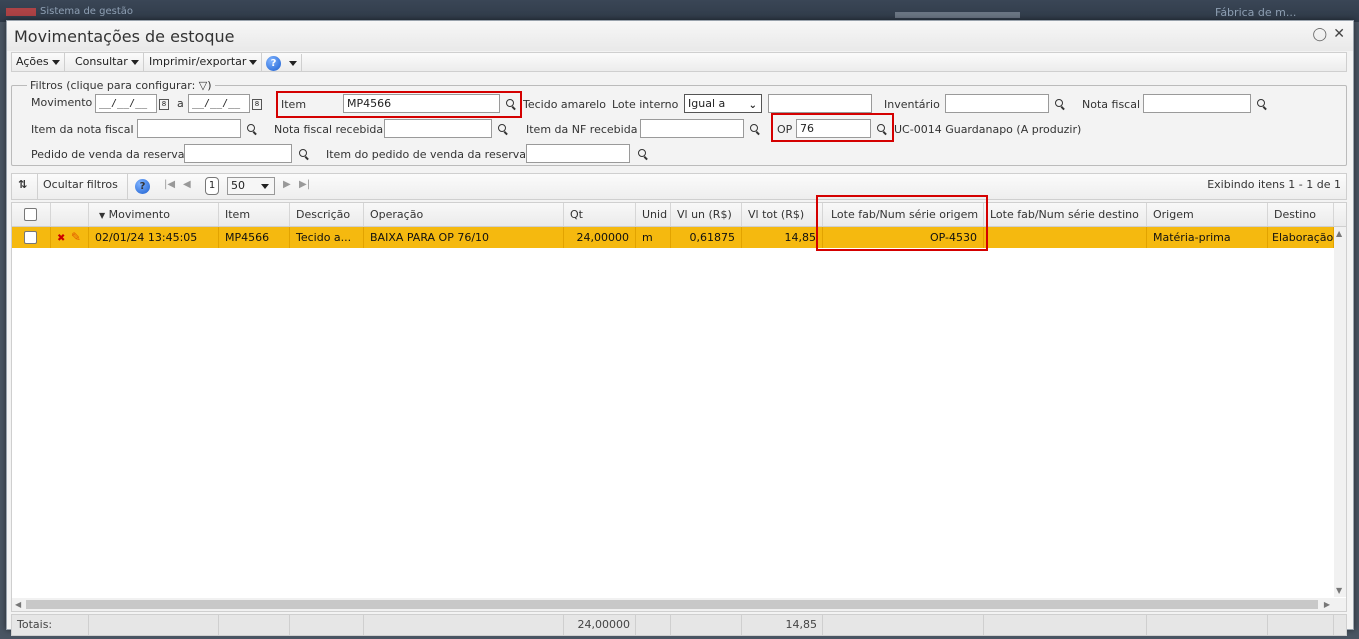 This screenshot has height=639, width=1359. I want to click on window-title-bar: Movimentações de estoque ◯ ✕, so click(680, 36).